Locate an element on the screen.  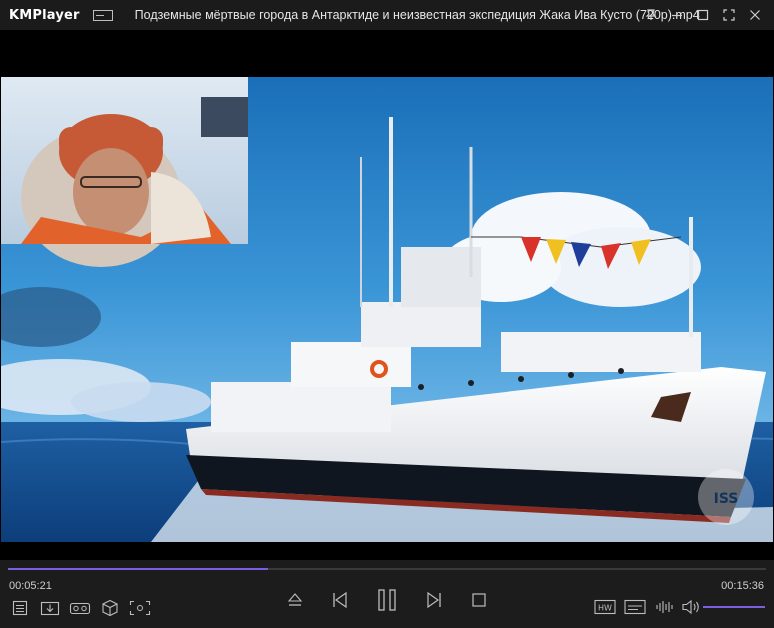
3d-icon is located at coordinates (110, 608).